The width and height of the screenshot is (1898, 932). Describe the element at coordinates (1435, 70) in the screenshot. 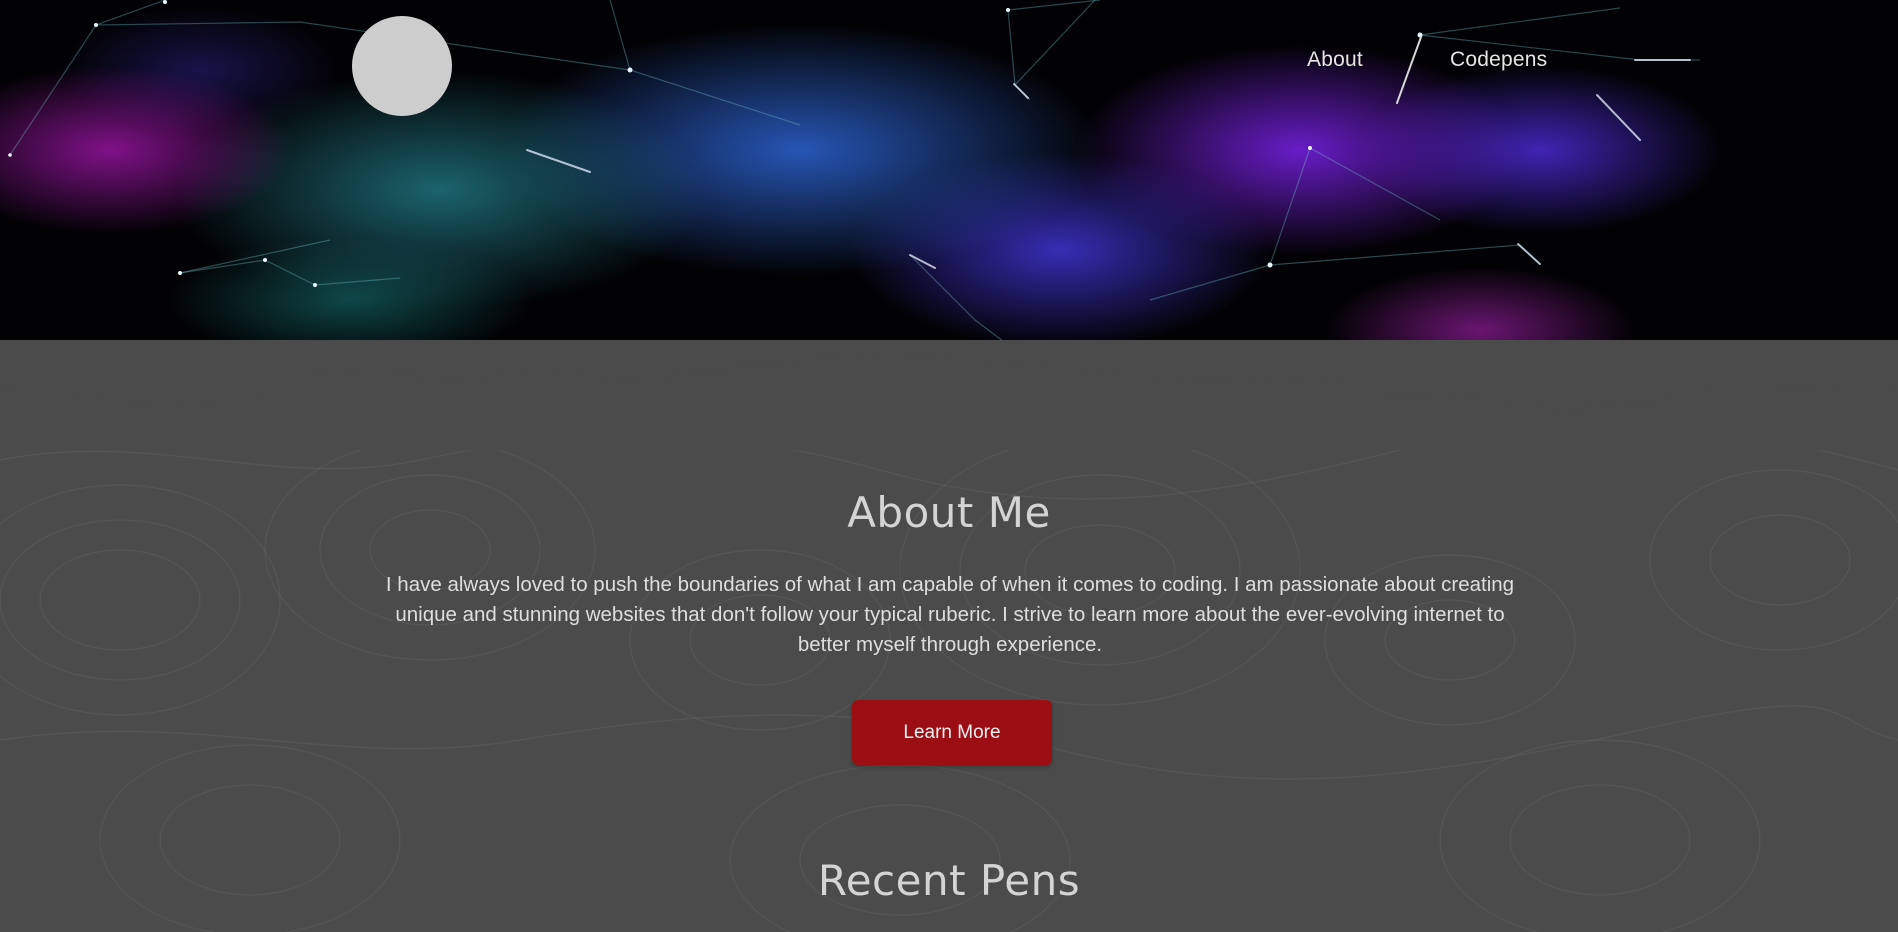

I see `main-nav: About Codepens` at that location.